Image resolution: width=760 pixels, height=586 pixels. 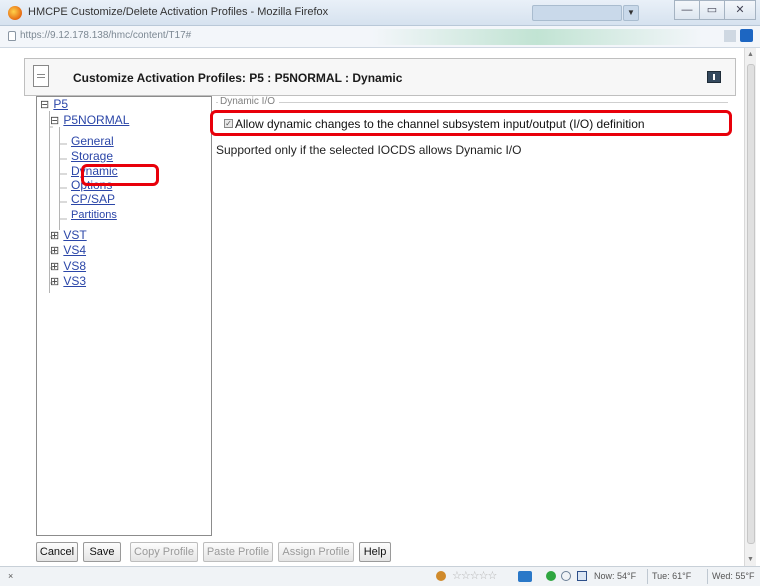 What do you see at coordinates (566, 576) in the screenshot?
I see `info-circle-icon` at bounding box center [566, 576].